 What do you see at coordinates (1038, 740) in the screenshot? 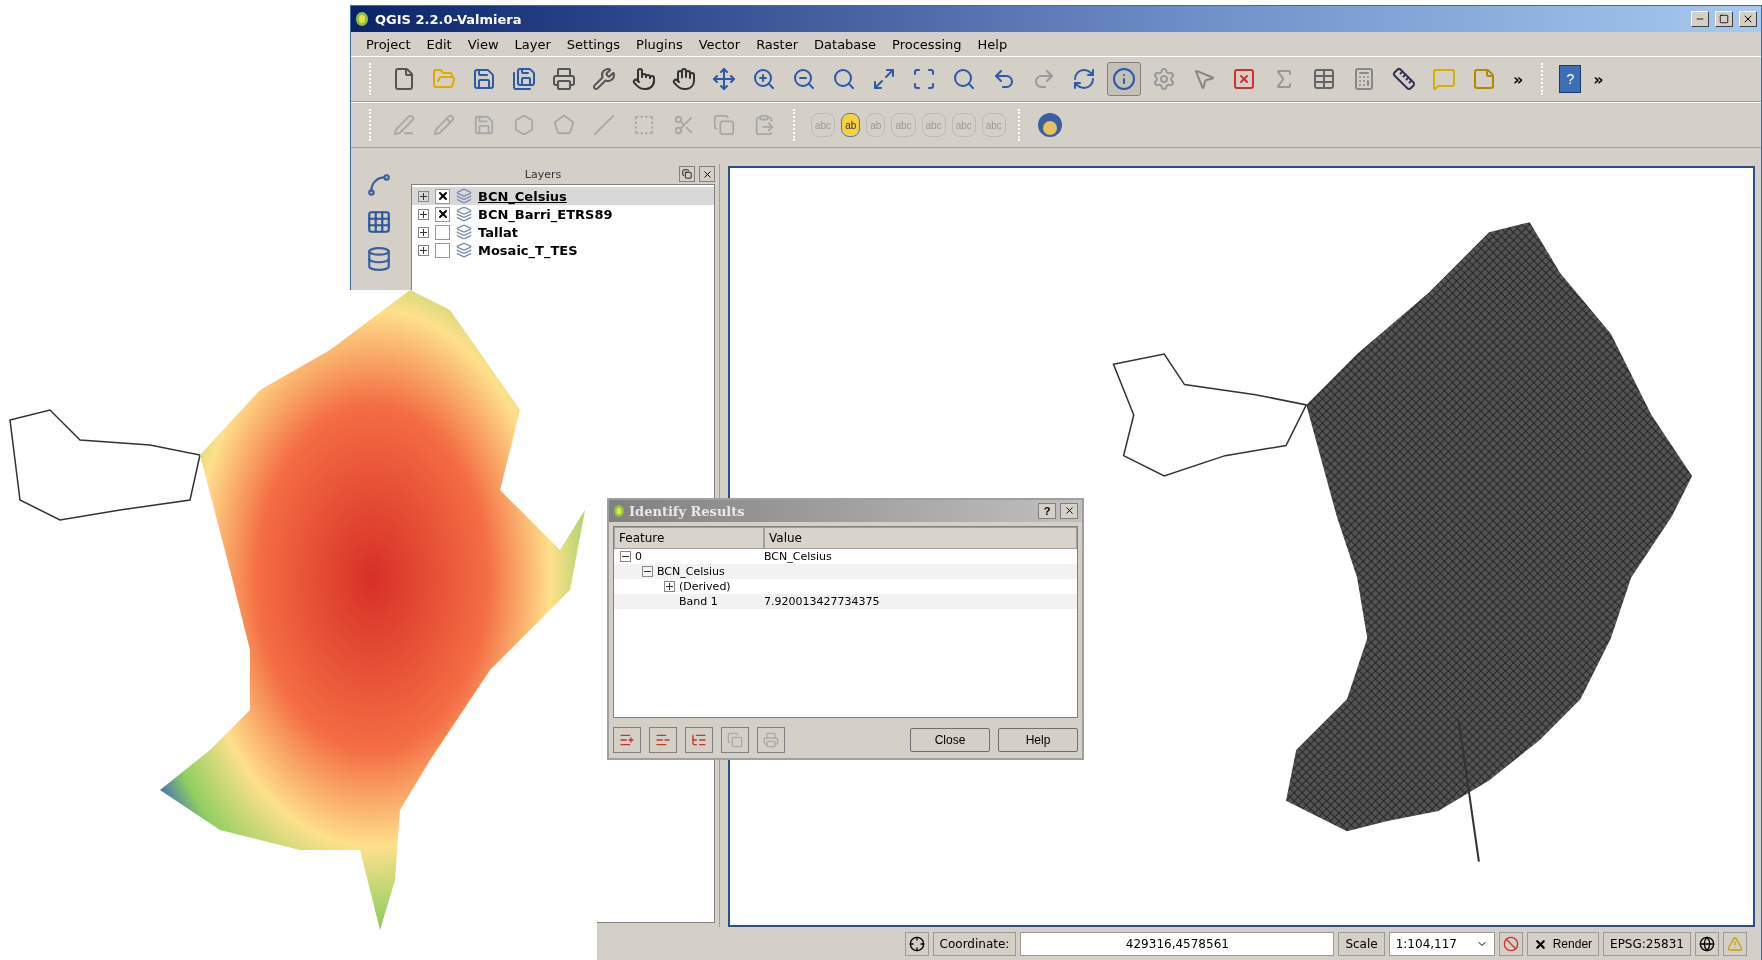
I see `dialog-button: Help` at bounding box center [1038, 740].